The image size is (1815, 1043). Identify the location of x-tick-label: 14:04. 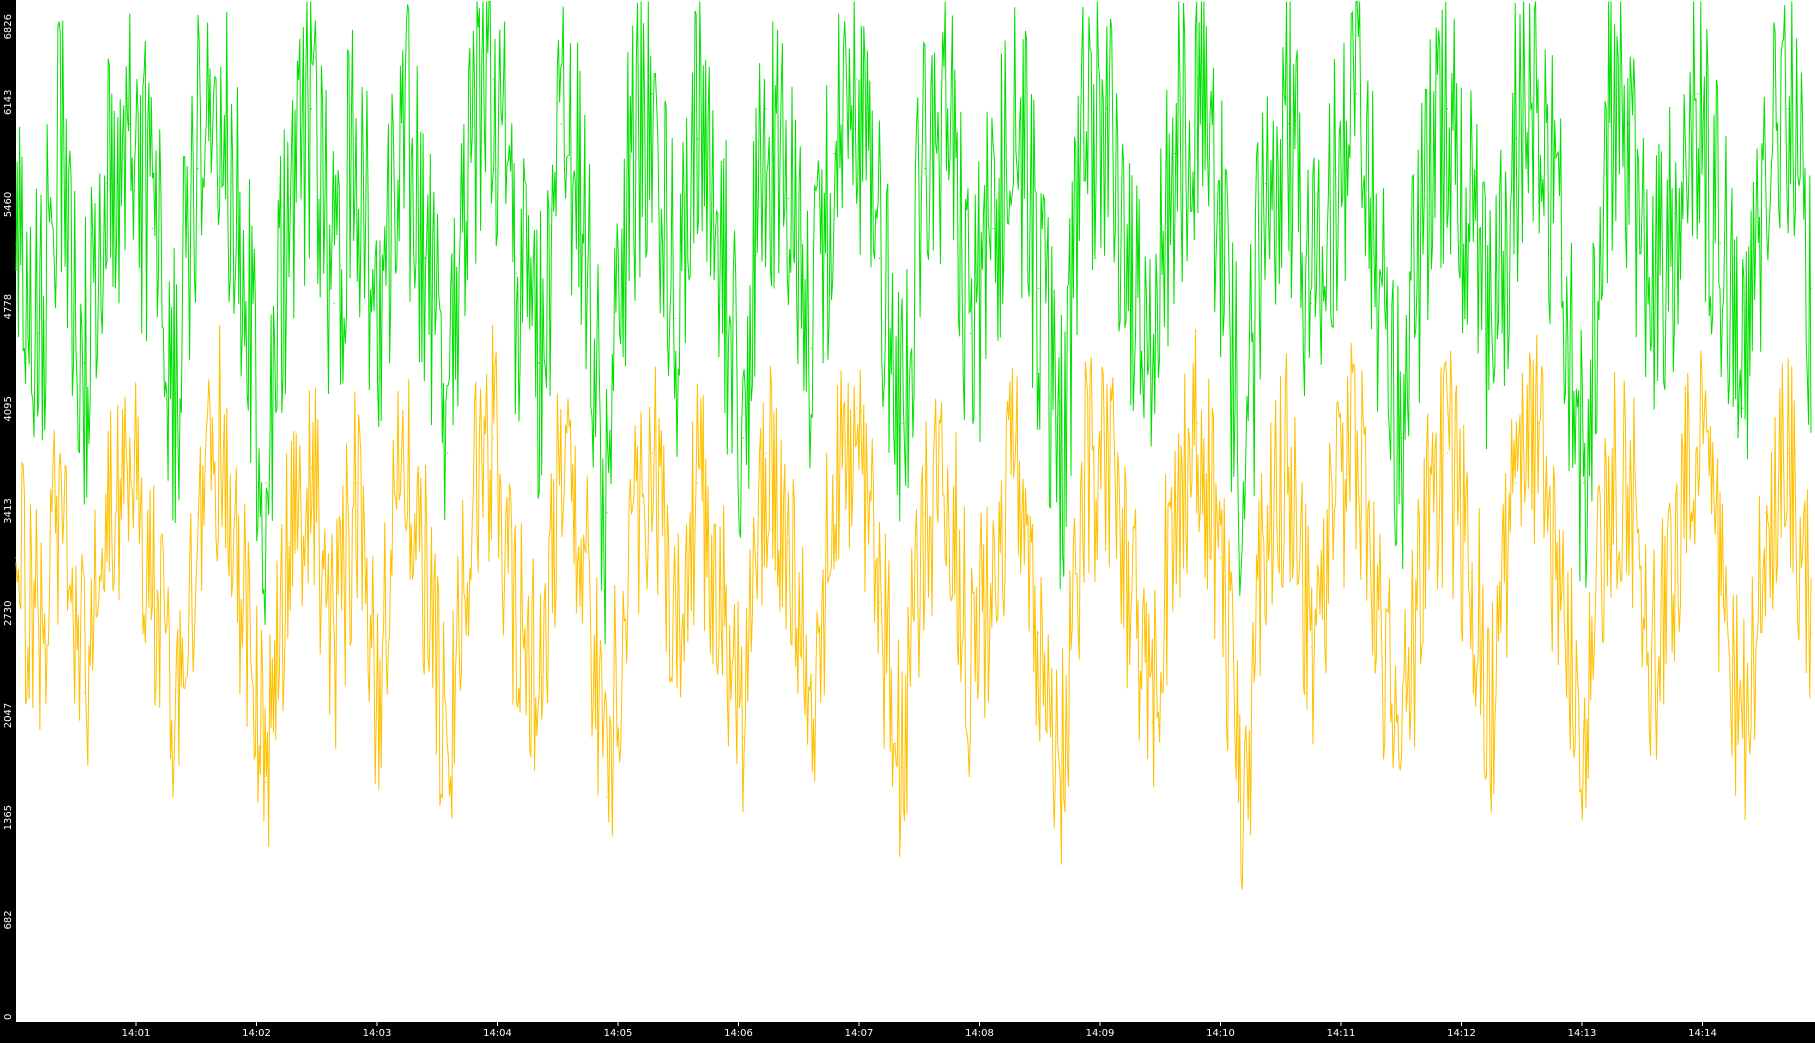
(497, 1033).